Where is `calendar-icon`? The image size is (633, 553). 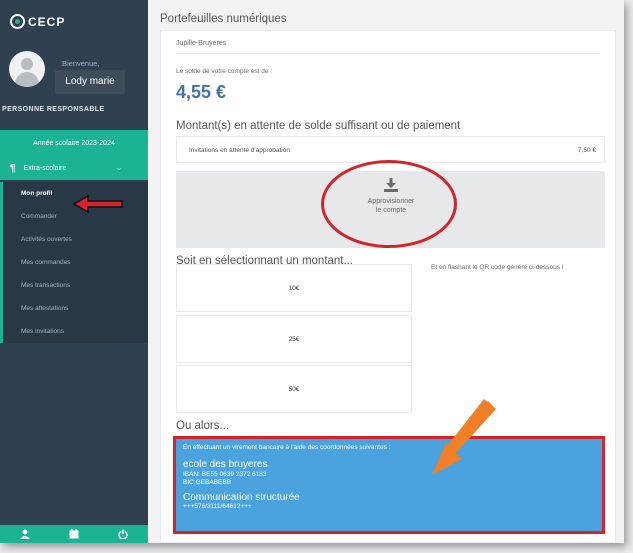 calendar-icon is located at coordinates (74, 534).